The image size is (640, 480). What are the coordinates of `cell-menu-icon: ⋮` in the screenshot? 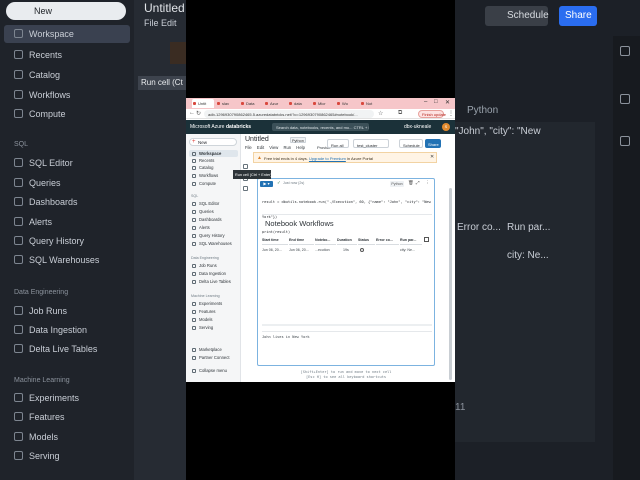 It's located at (427, 183).